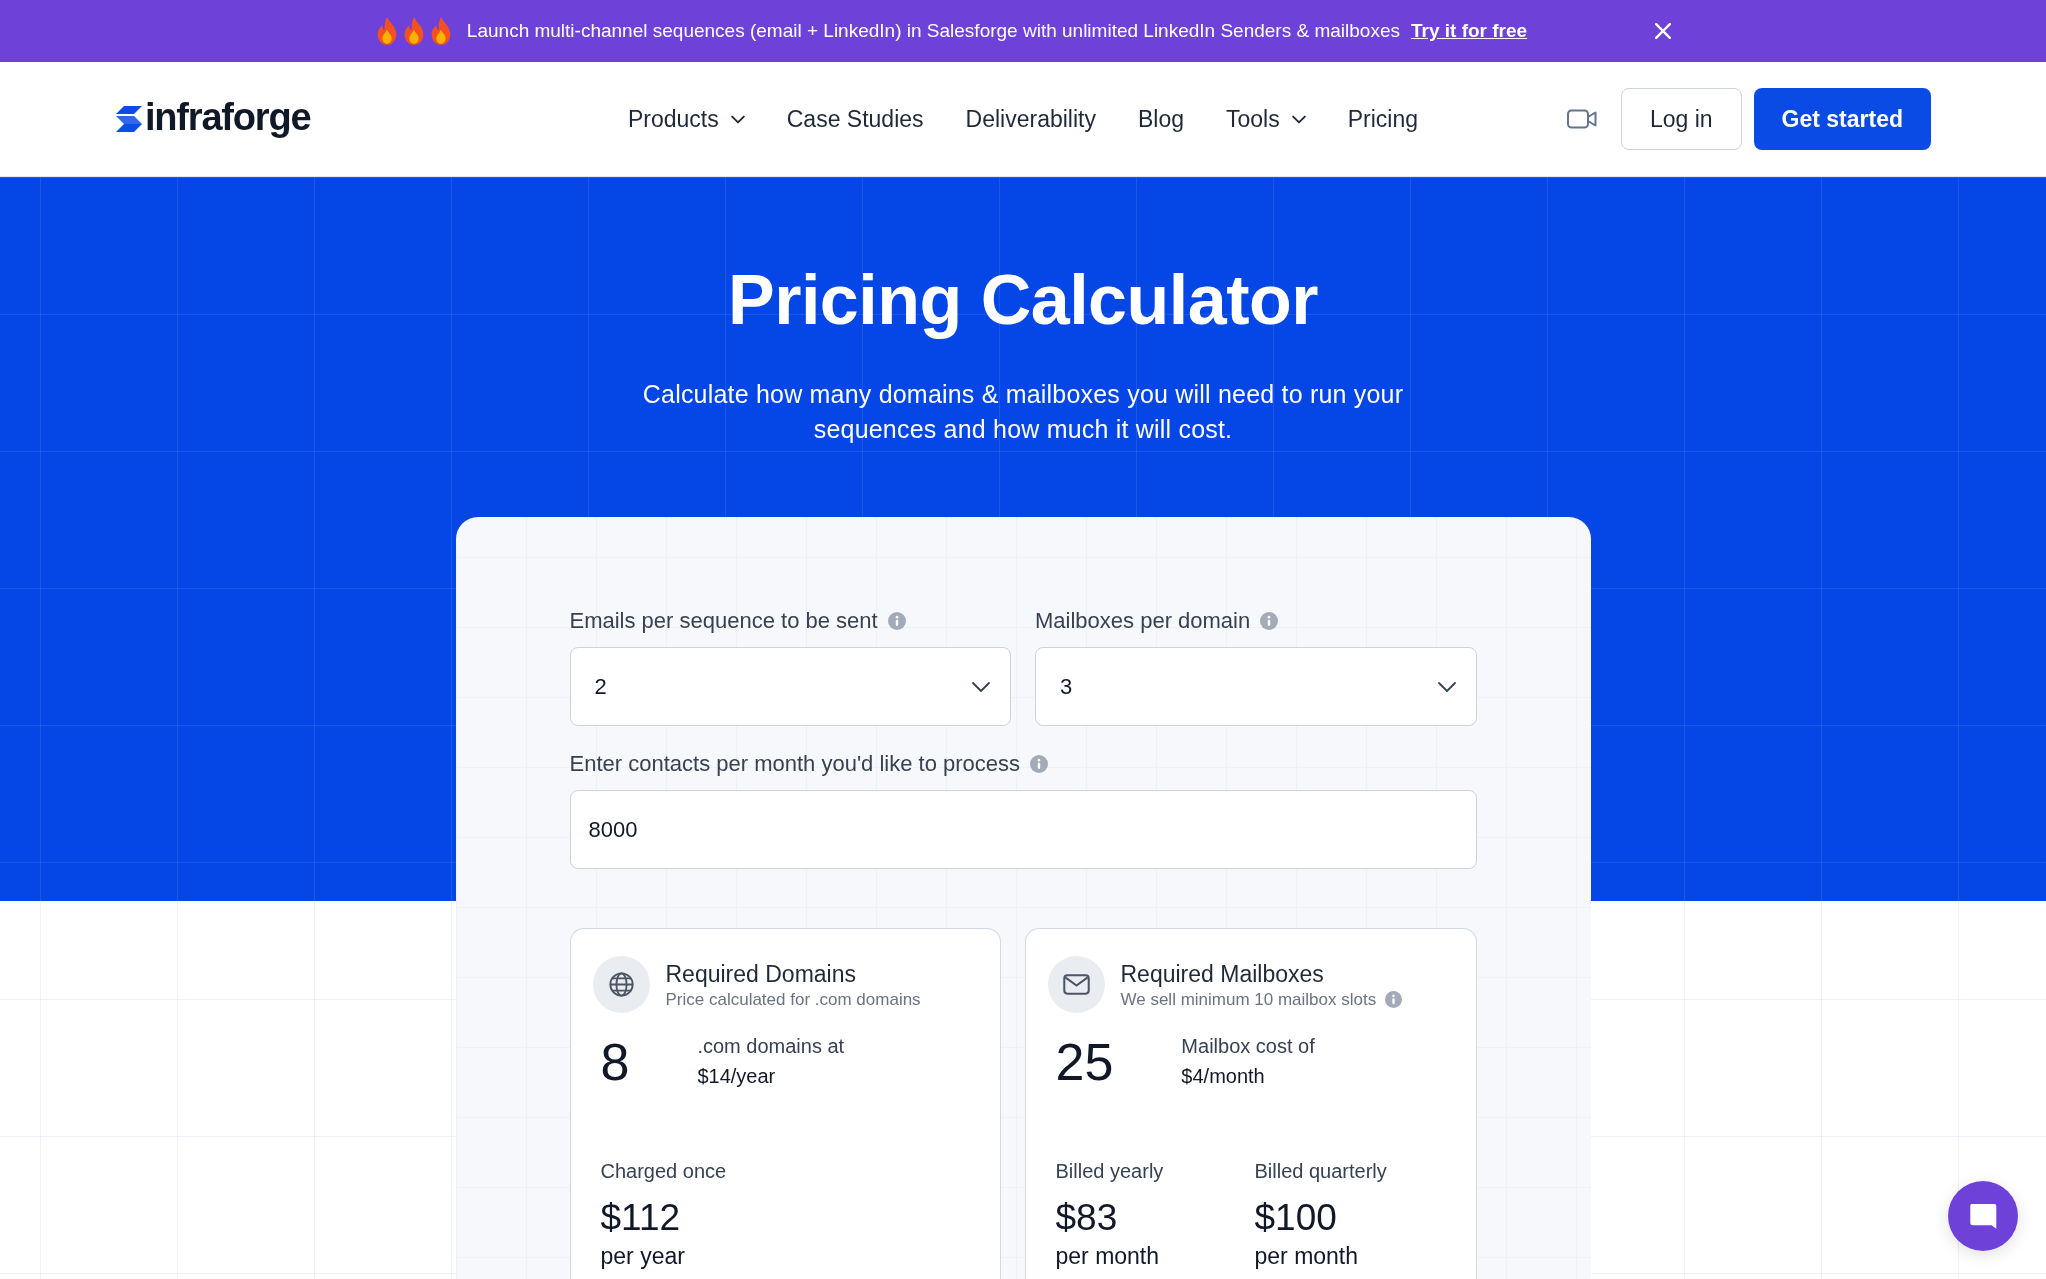 This screenshot has height=1279, width=2046. Describe the element at coordinates (1469, 31) in the screenshot. I see `try-free-link: Try it for free` at that location.